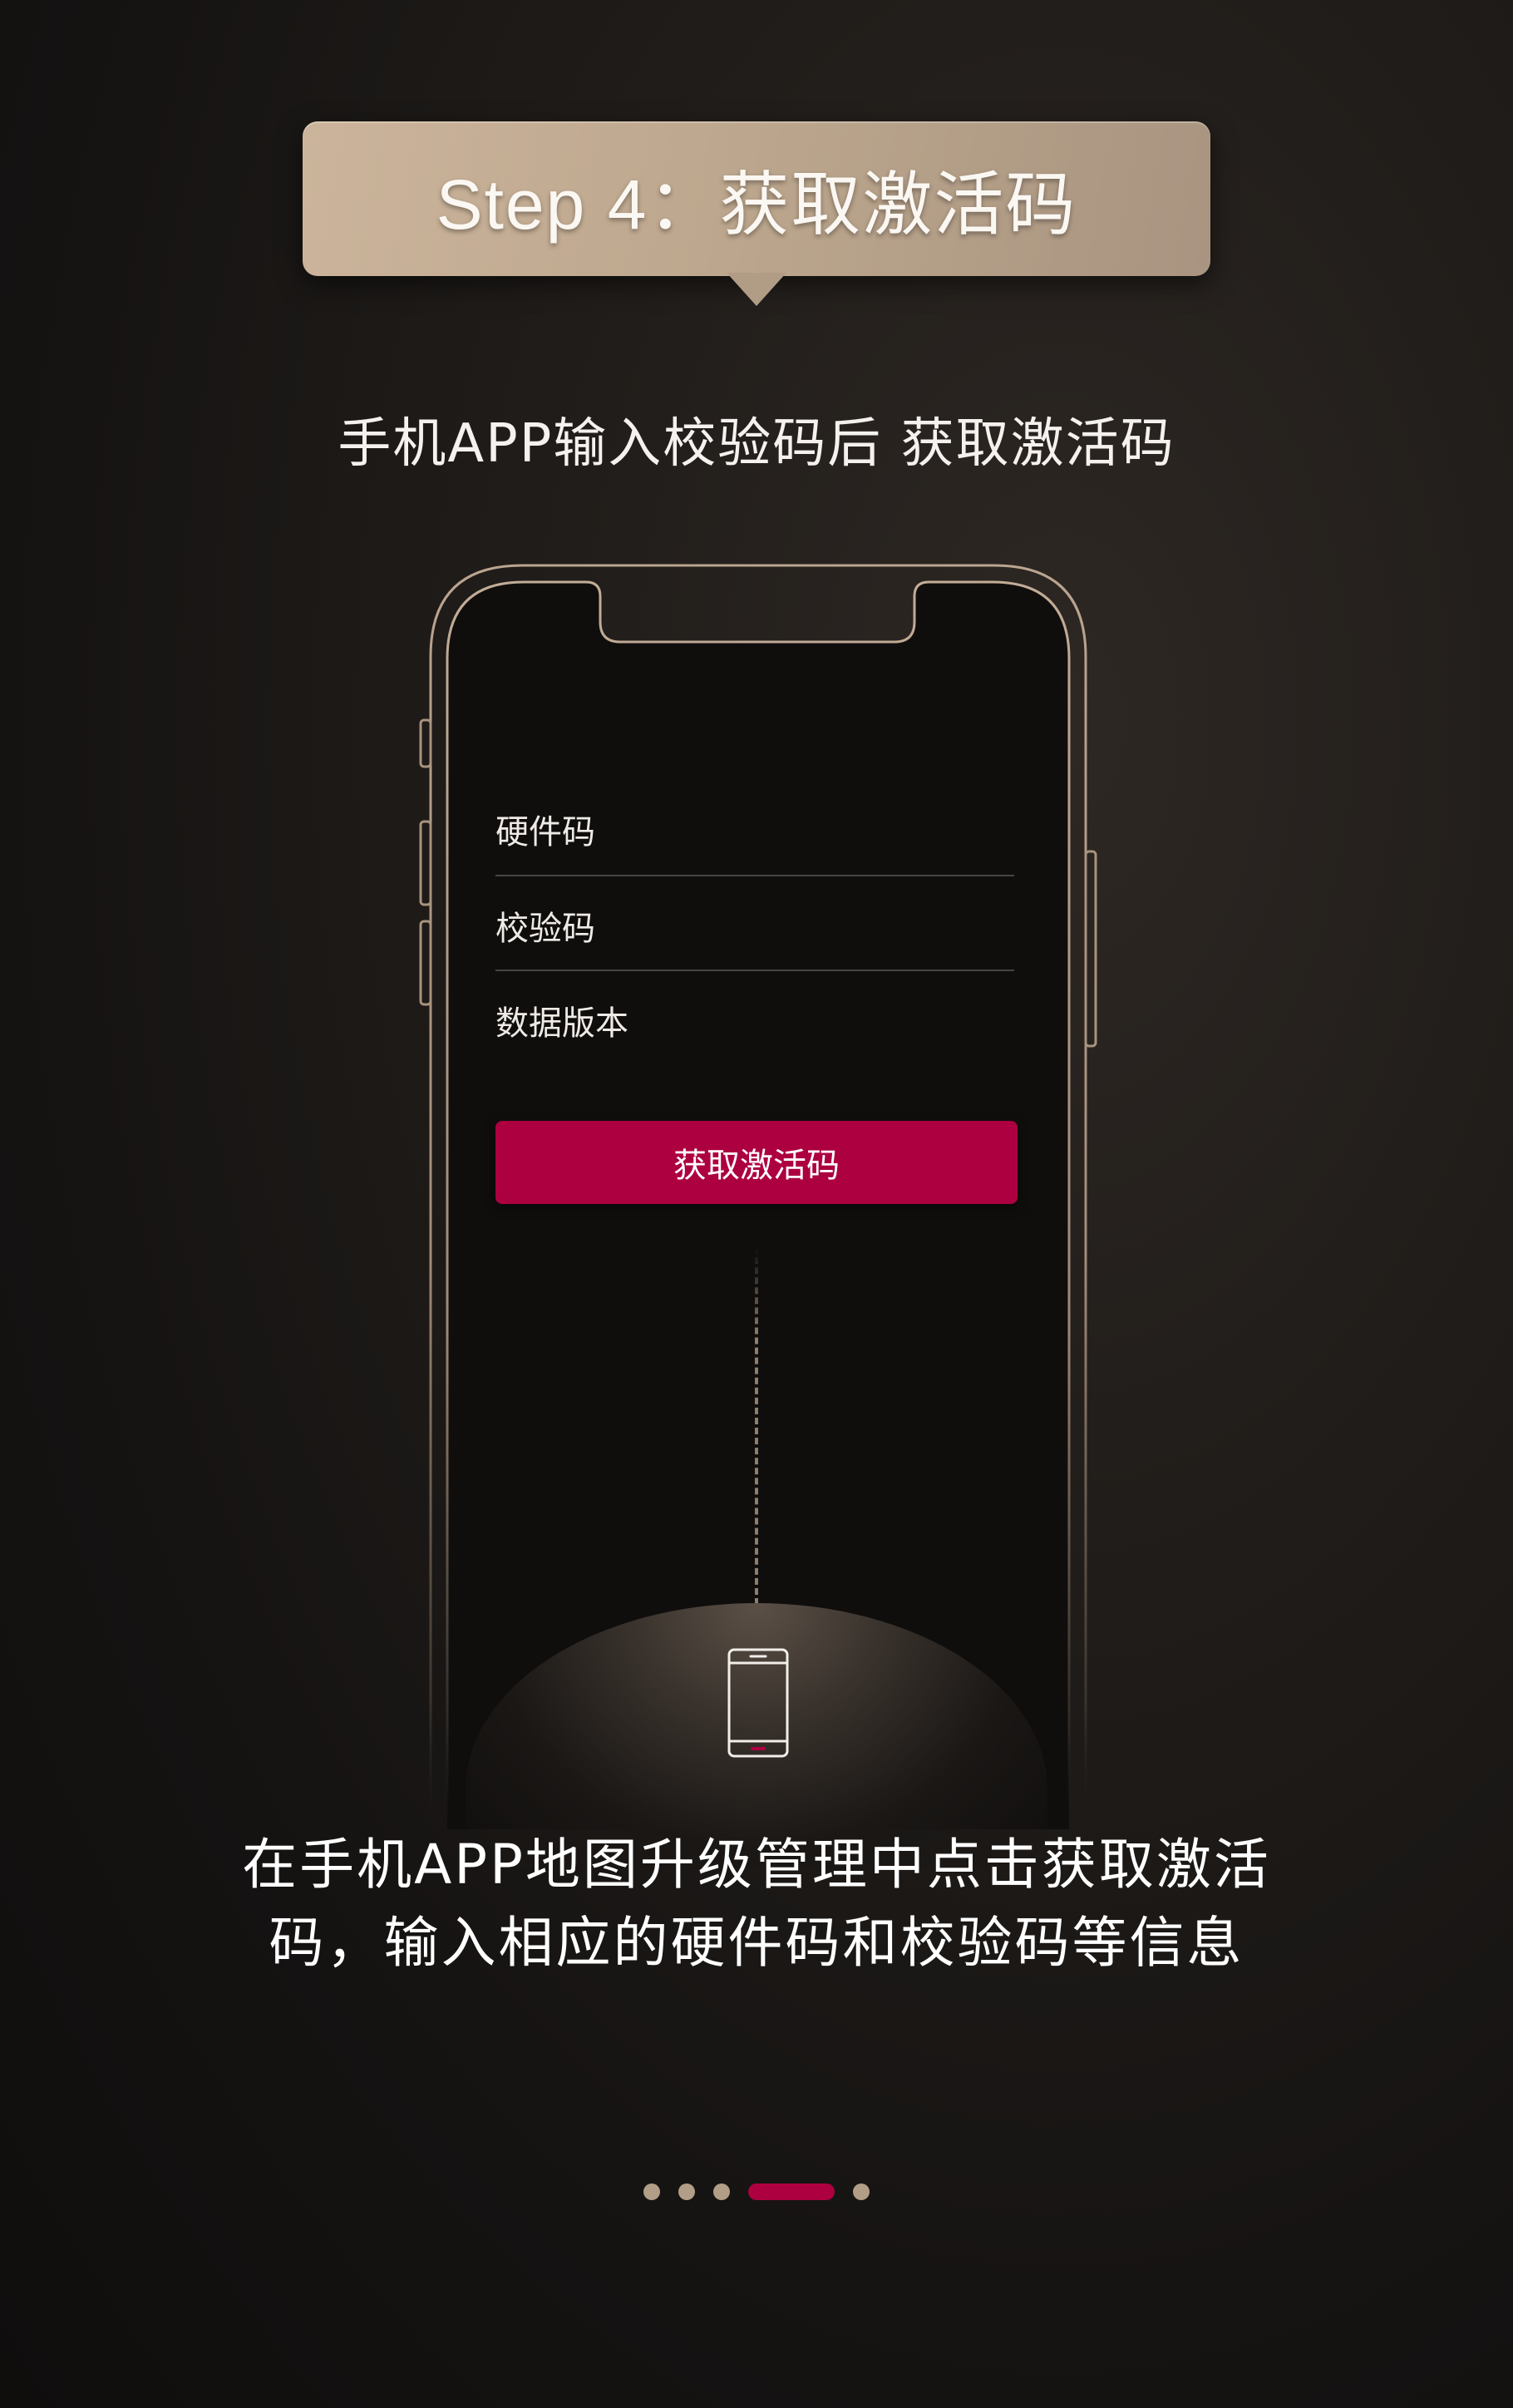 The height and width of the screenshot is (2408, 1513). What do you see at coordinates (756, 1904) in the screenshot?
I see `description: 在手机APP地图升级管理中点击获取激活 码，输入相应的硬件码和校验码等信息` at bounding box center [756, 1904].